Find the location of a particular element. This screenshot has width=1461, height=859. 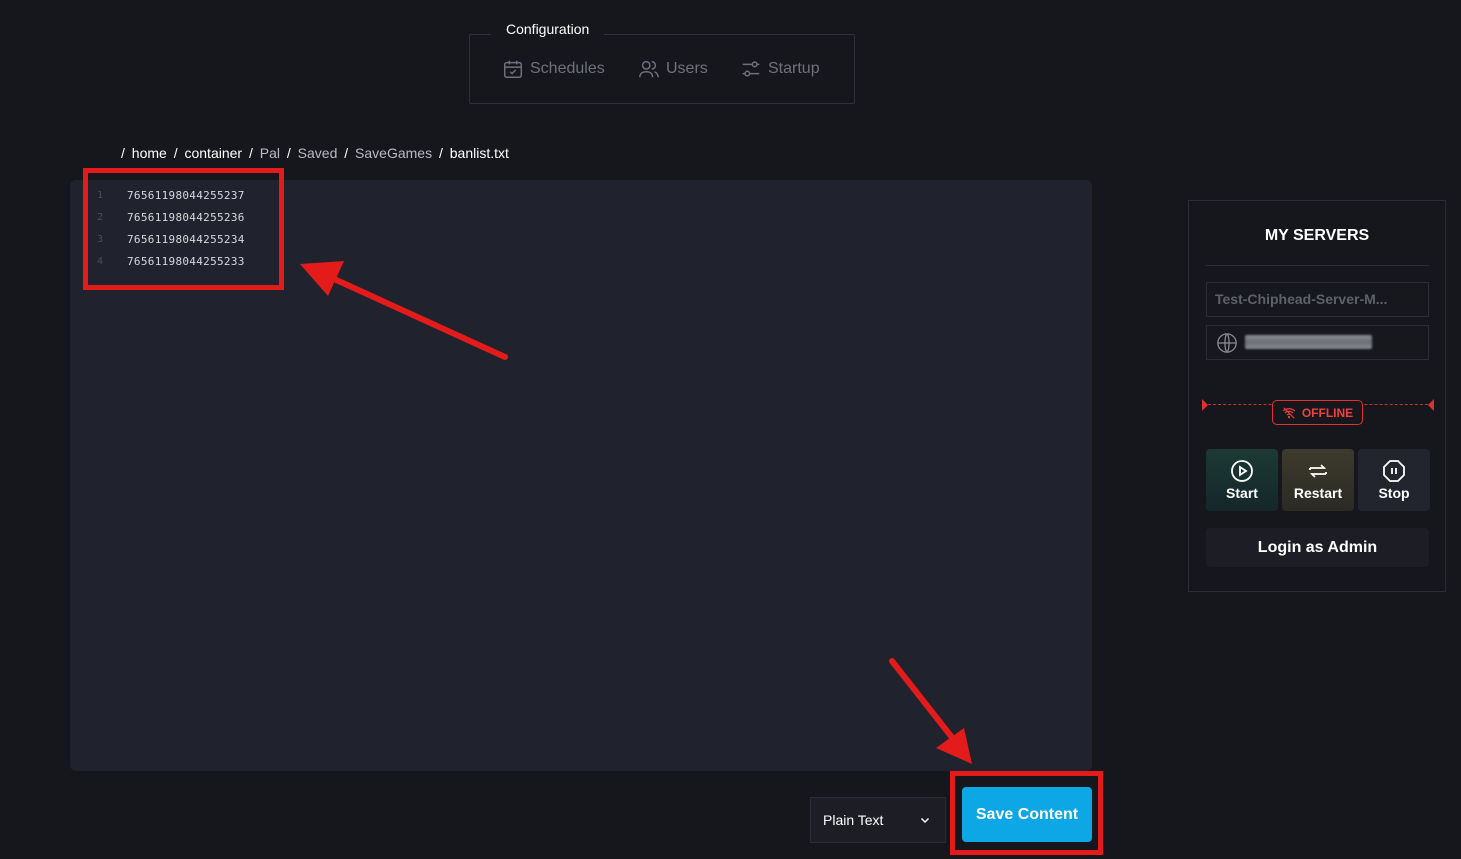

wifi-off-icon is located at coordinates (1289, 412).